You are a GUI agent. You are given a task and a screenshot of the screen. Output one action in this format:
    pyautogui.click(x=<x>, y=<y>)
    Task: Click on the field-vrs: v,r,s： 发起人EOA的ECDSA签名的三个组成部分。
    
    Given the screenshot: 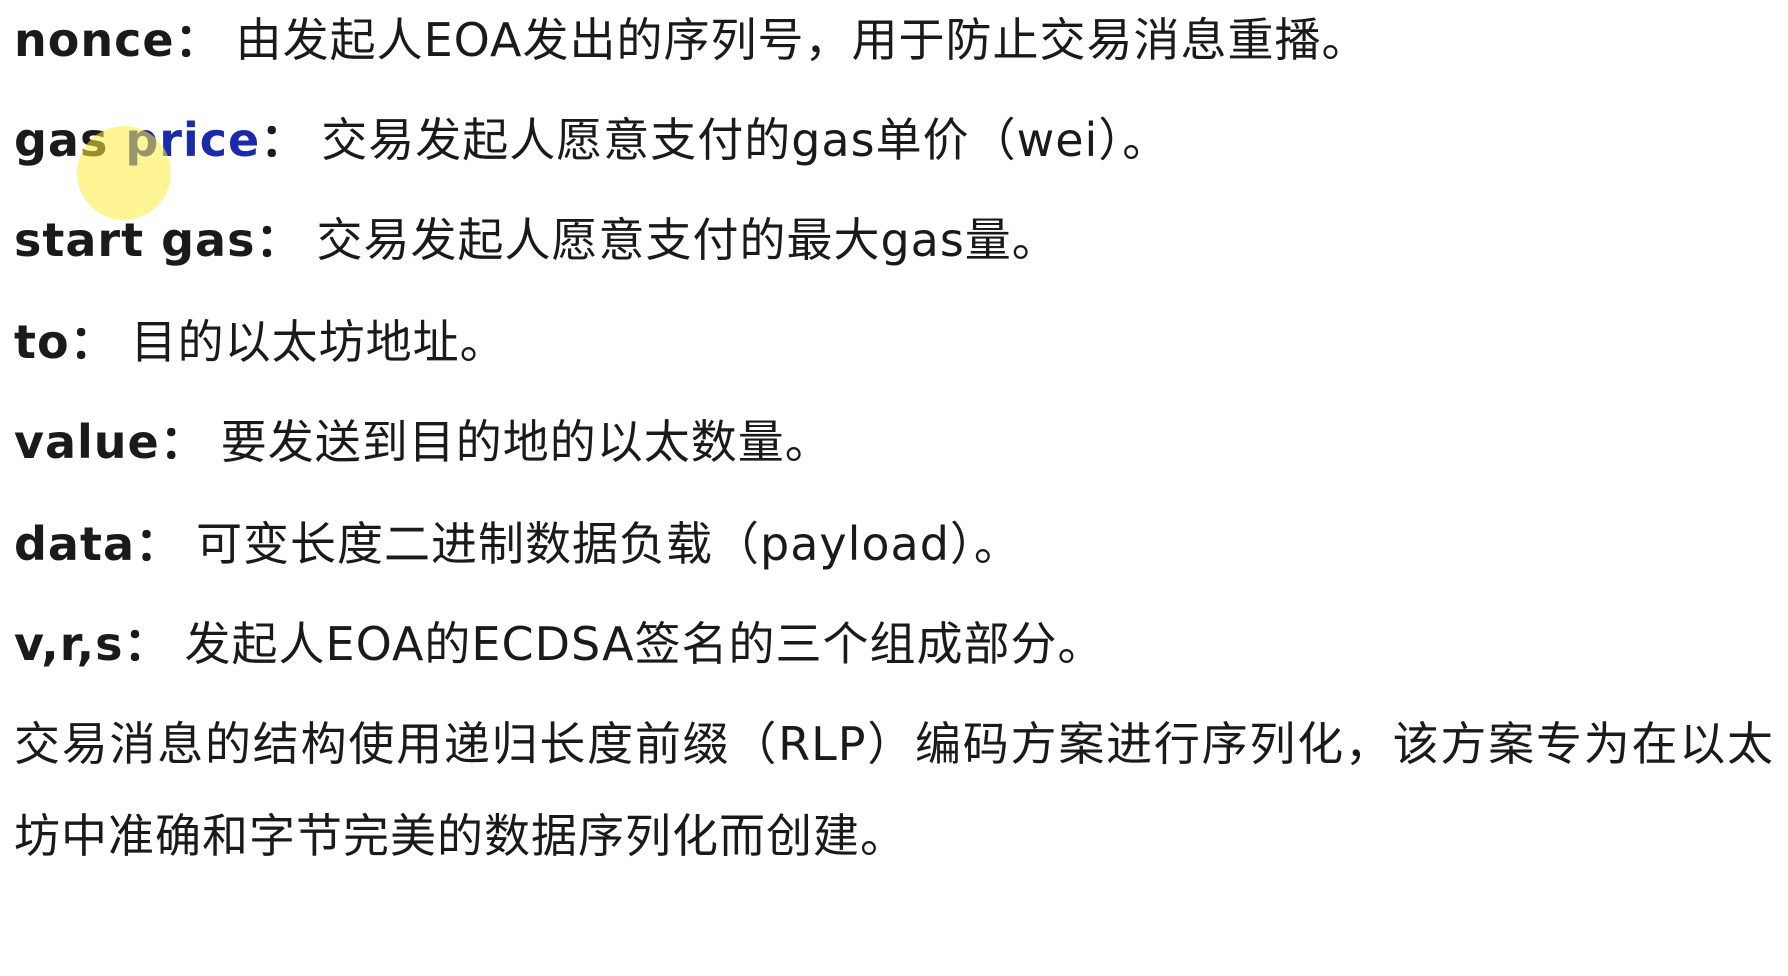 What is the action you would take?
    pyautogui.click(x=559, y=644)
    